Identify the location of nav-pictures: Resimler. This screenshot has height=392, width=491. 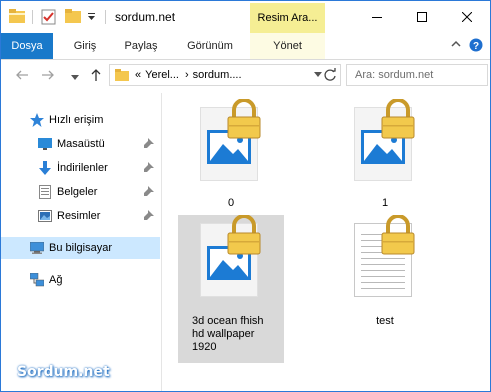
(80, 216).